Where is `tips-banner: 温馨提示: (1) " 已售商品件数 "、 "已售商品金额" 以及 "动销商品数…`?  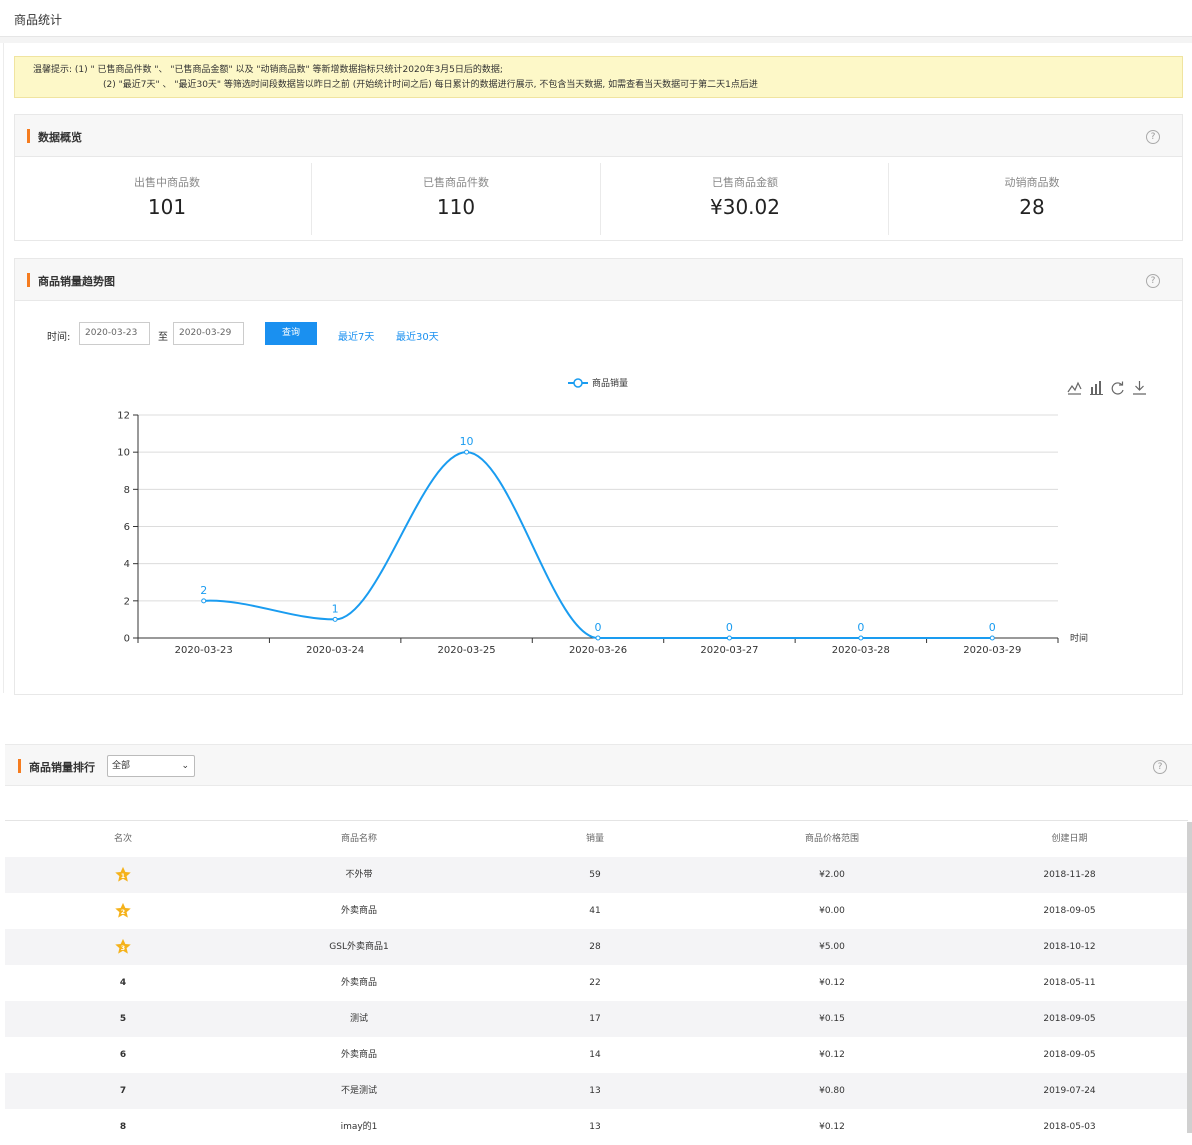
tips-banner: 温馨提示: (1) " 已售商品件数 "、 "已售商品金额" 以及 "动销商品数… is located at coordinates (598, 77).